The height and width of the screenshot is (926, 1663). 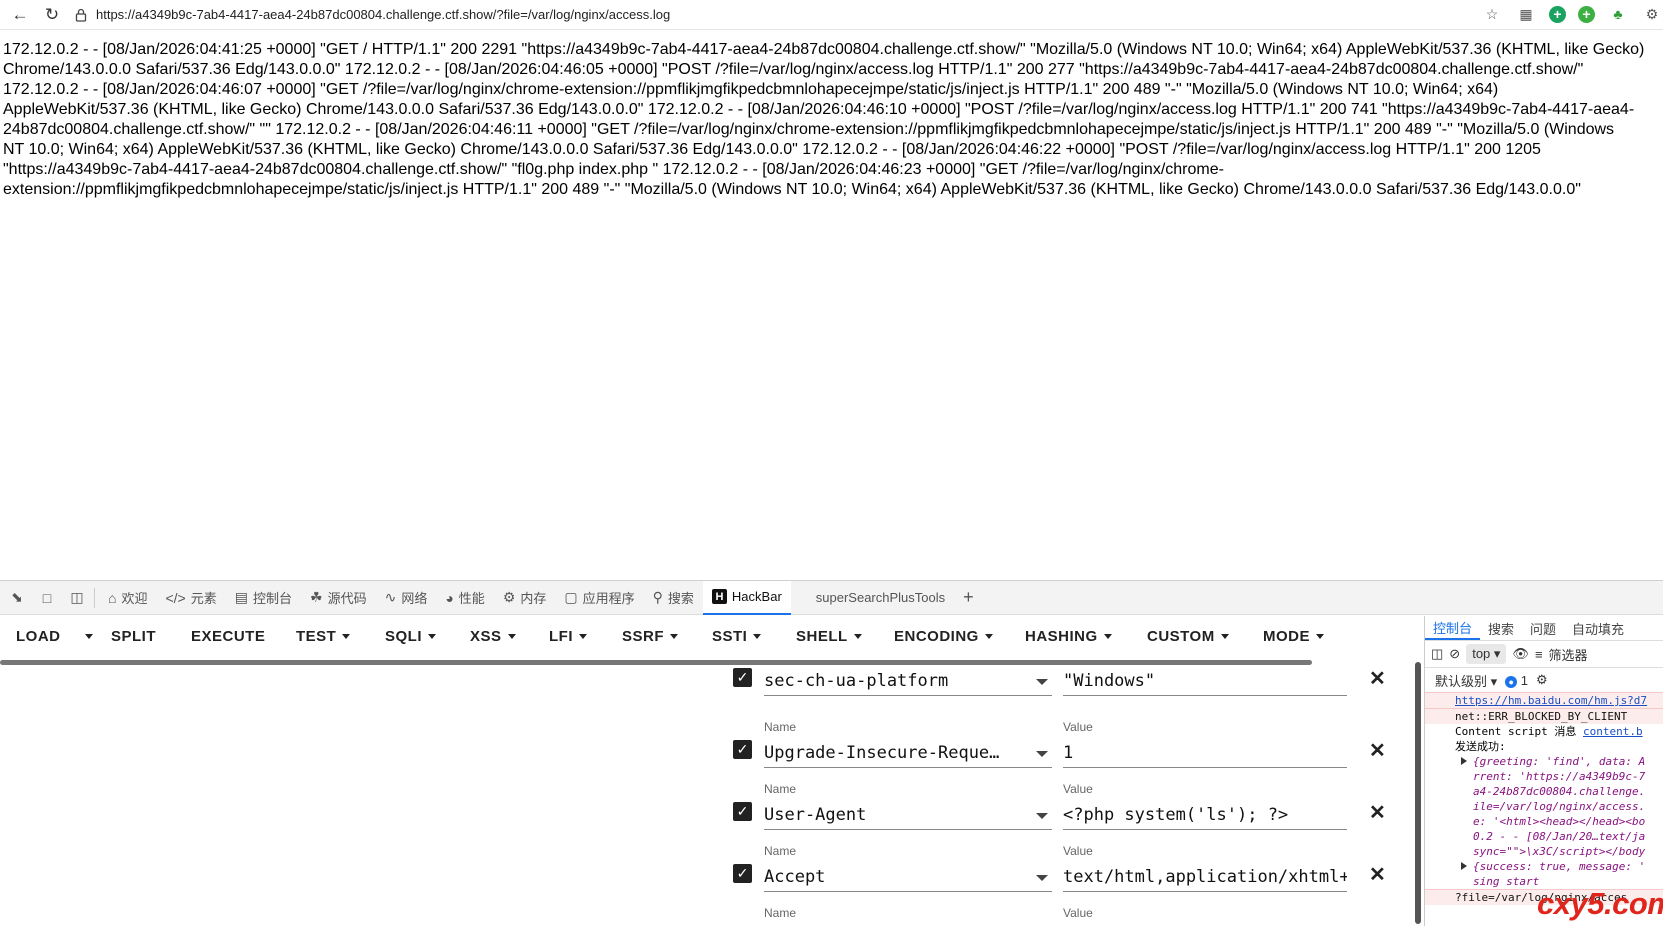 I want to click on console-line: Content script 消息 content.b, so click(x=1544, y=731).